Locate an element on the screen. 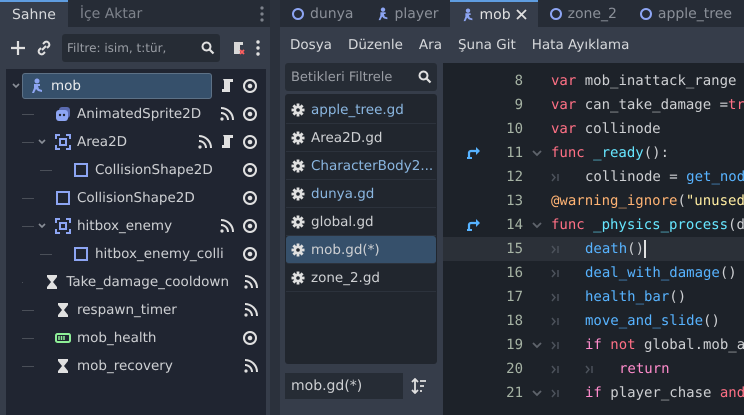 The image size is (744, 415). scene-tab: apple_tree is located at coordinates (685, 13).